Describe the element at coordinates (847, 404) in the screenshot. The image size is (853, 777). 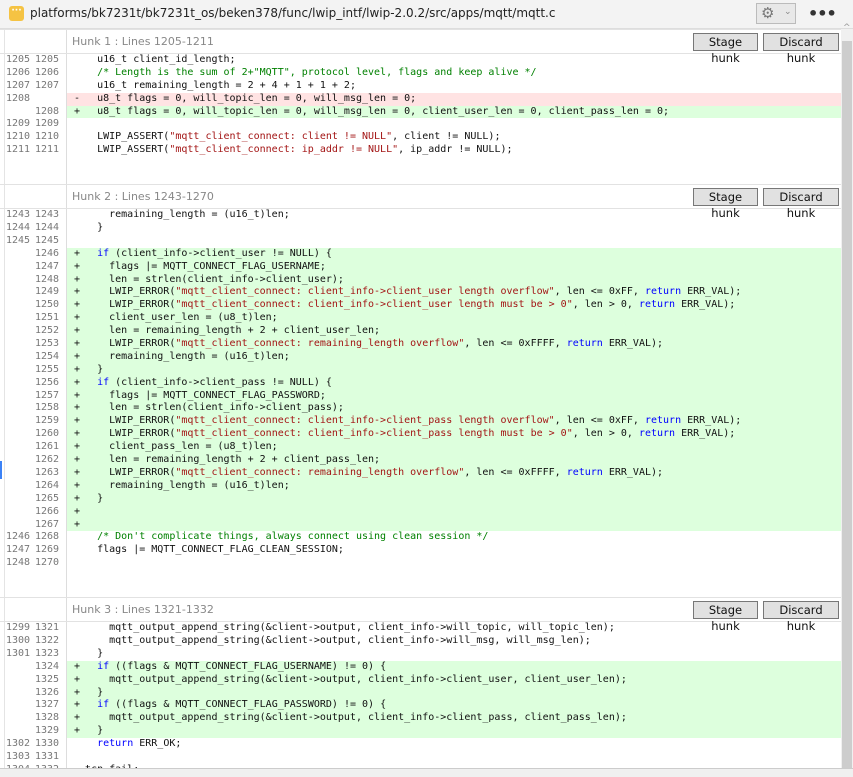
I see `scrollbar-thumb` at that location.